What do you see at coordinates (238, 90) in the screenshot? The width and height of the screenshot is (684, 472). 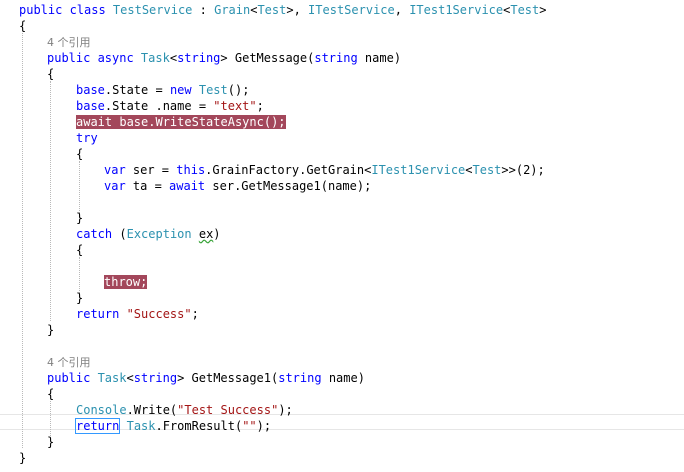 I see `code-token: ();` at bounding box center [238, 90].